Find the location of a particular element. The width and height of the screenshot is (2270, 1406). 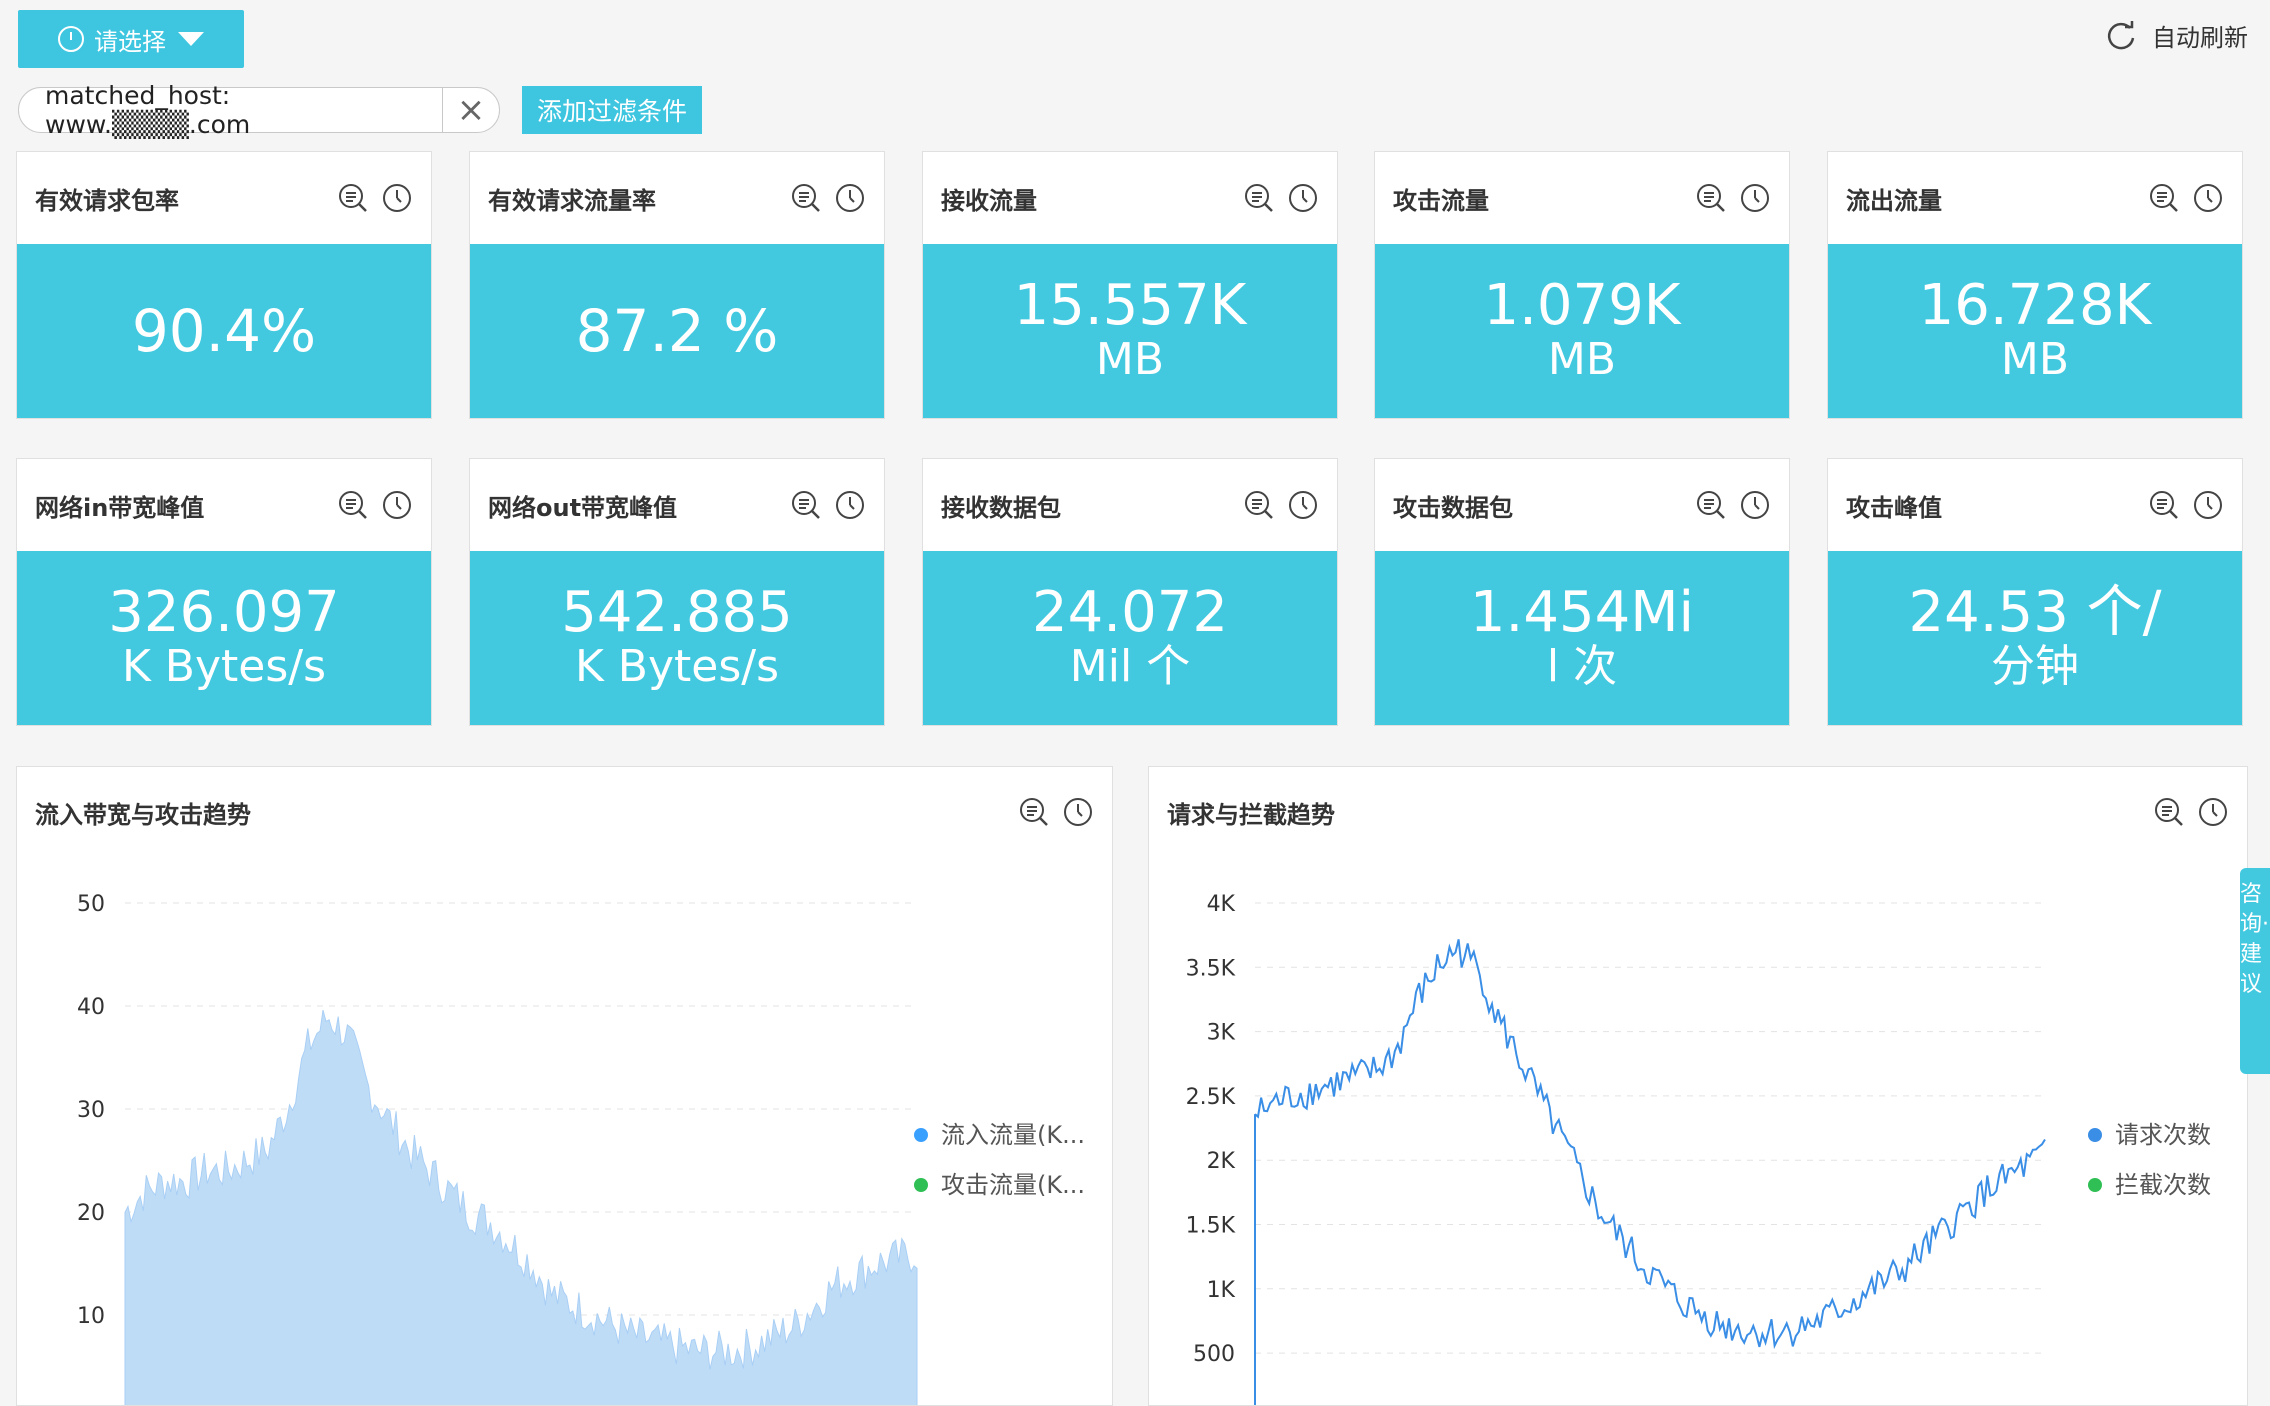

stat-card-value: 1.079K is located at coordinates (1582, 305).